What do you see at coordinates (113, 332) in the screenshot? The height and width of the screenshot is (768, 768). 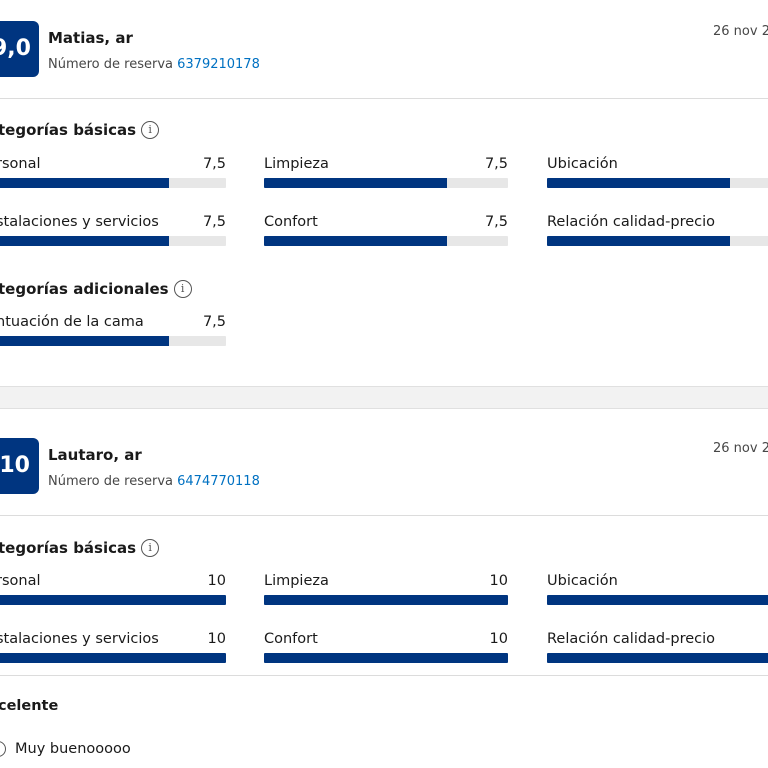 I see `category-cama: ntuación de la cama 7,5` at bounding box center [113, 332].